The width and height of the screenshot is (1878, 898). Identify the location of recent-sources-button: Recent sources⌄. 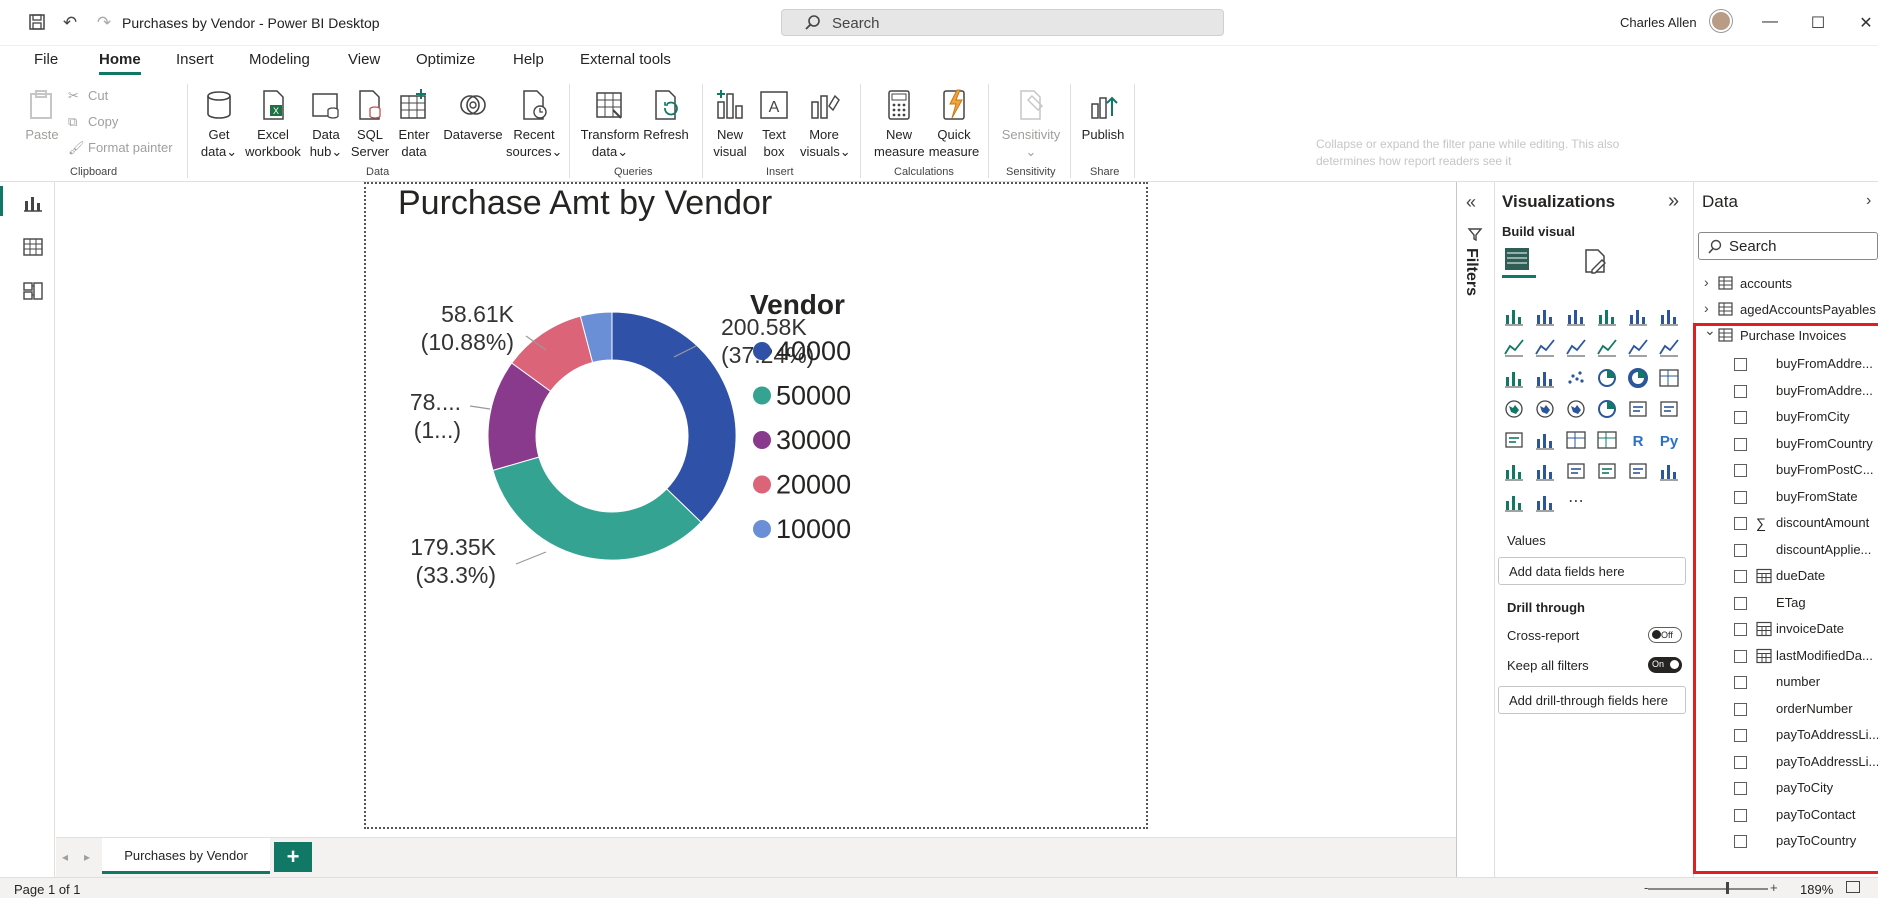
(534, 124).